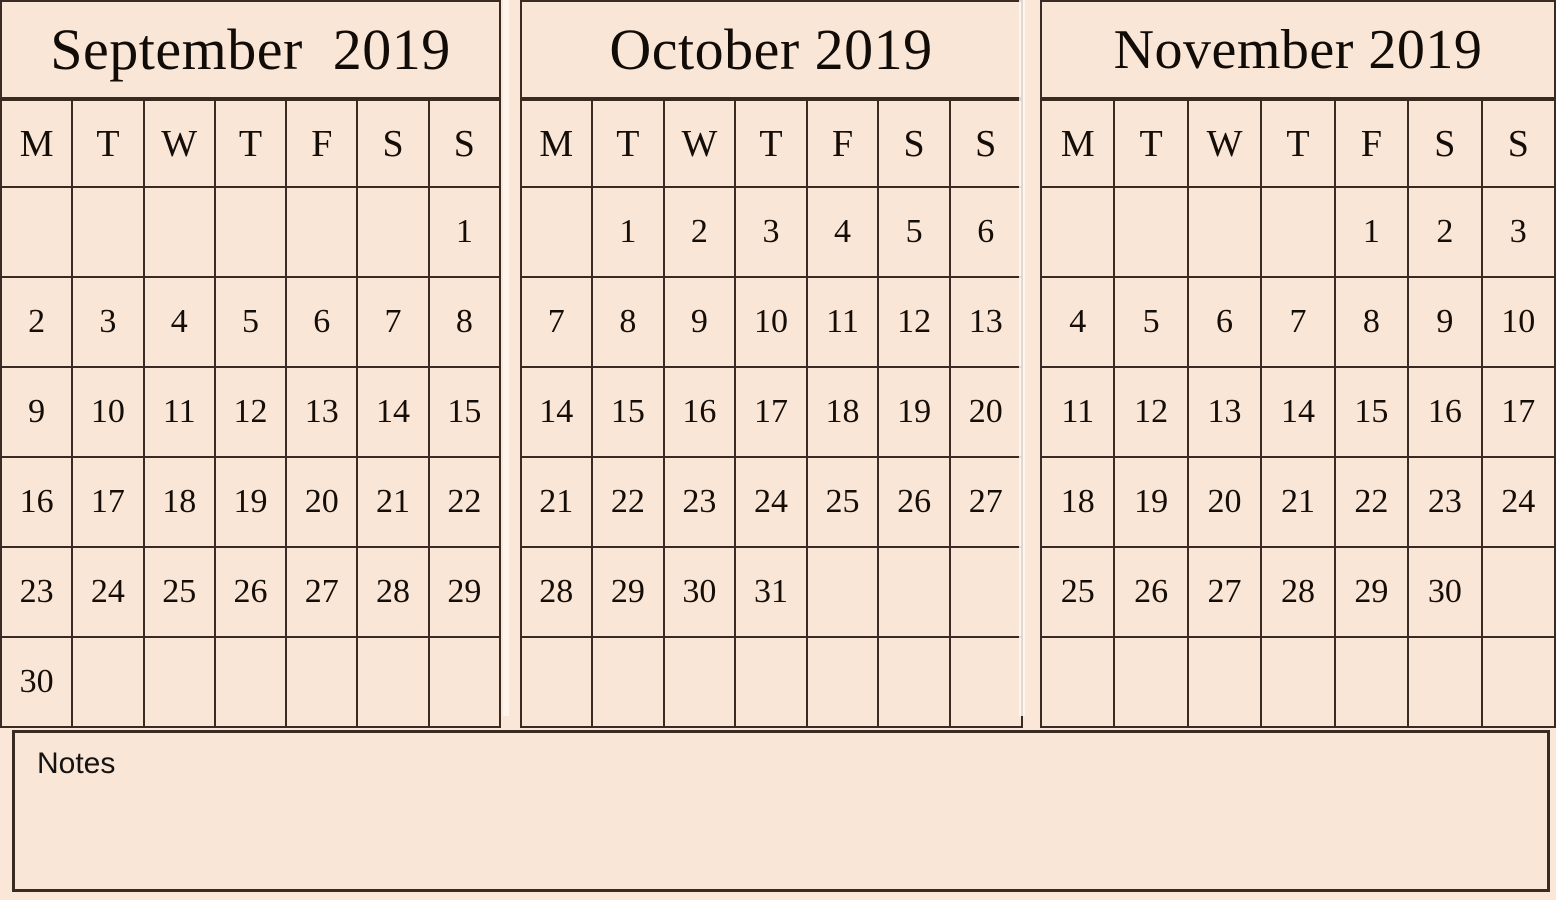 The height and width of the screenshot is (900, 1556). Describe the element at coordinates (914, 322) in the screenshot. I see `day-cell: 12` at that location.